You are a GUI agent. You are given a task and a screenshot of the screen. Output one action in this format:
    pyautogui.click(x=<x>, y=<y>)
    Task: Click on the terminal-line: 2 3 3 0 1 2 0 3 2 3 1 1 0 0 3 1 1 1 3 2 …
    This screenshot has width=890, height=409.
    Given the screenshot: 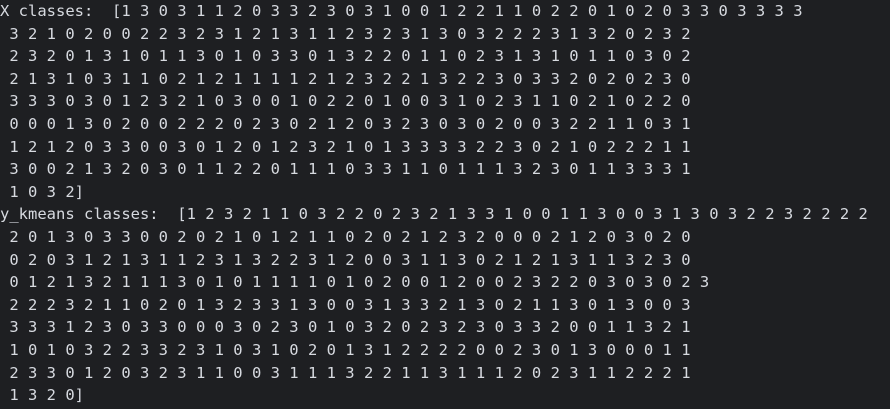 What is the action you would take?
    pyautogui.click(x=345, y=372)
    